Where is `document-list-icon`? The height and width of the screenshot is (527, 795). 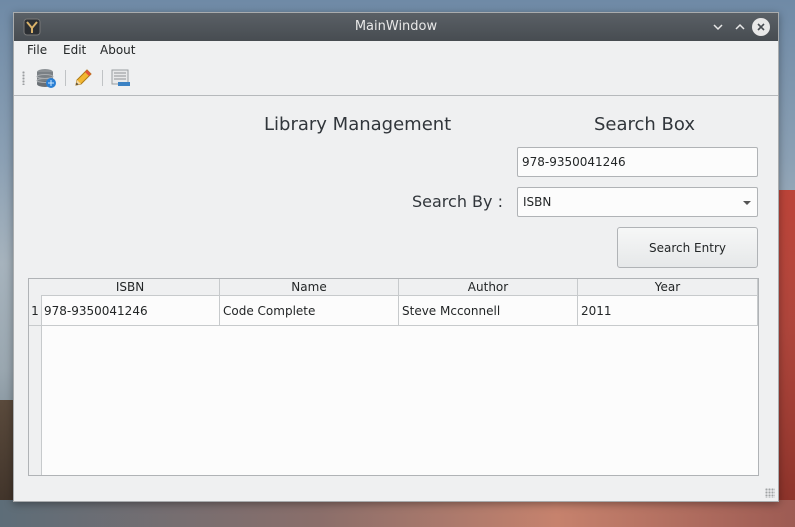 document-list-icon is located at coordinates (121, 78).